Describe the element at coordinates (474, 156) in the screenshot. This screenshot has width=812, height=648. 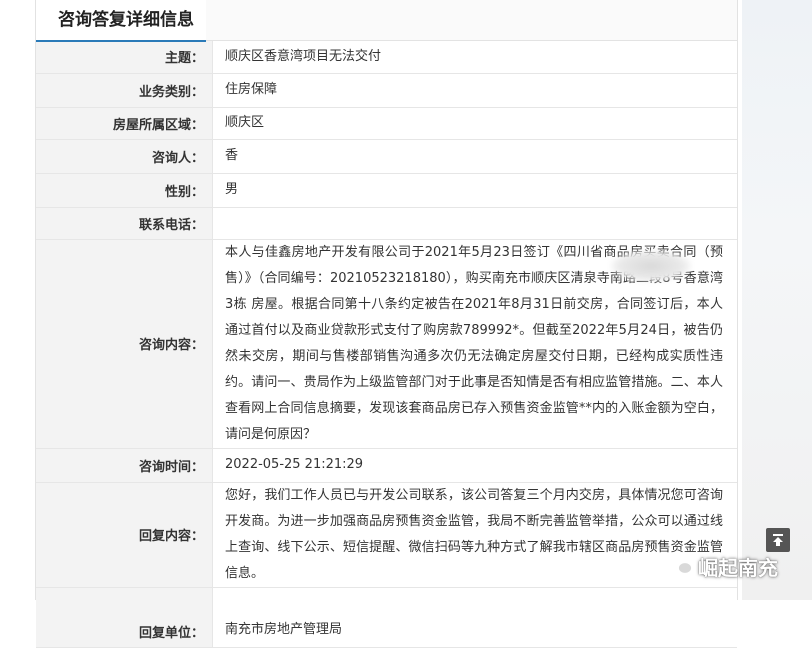
I see `person-value: 香` at that location.